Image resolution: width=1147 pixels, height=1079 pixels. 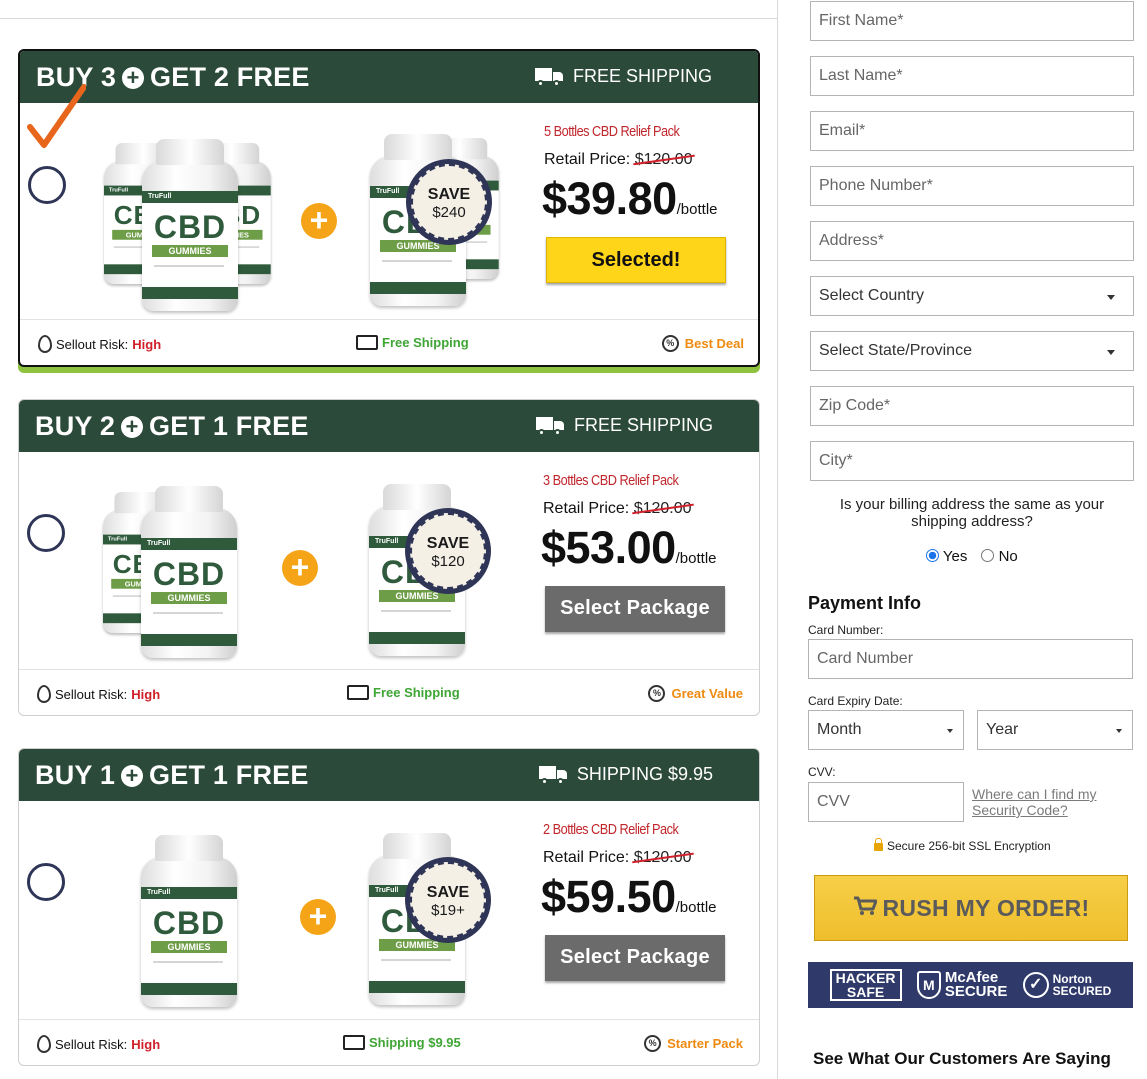 I want to click on pack-name: 3 Bottles CBD Relief Pack, so click(x=611, y=480).